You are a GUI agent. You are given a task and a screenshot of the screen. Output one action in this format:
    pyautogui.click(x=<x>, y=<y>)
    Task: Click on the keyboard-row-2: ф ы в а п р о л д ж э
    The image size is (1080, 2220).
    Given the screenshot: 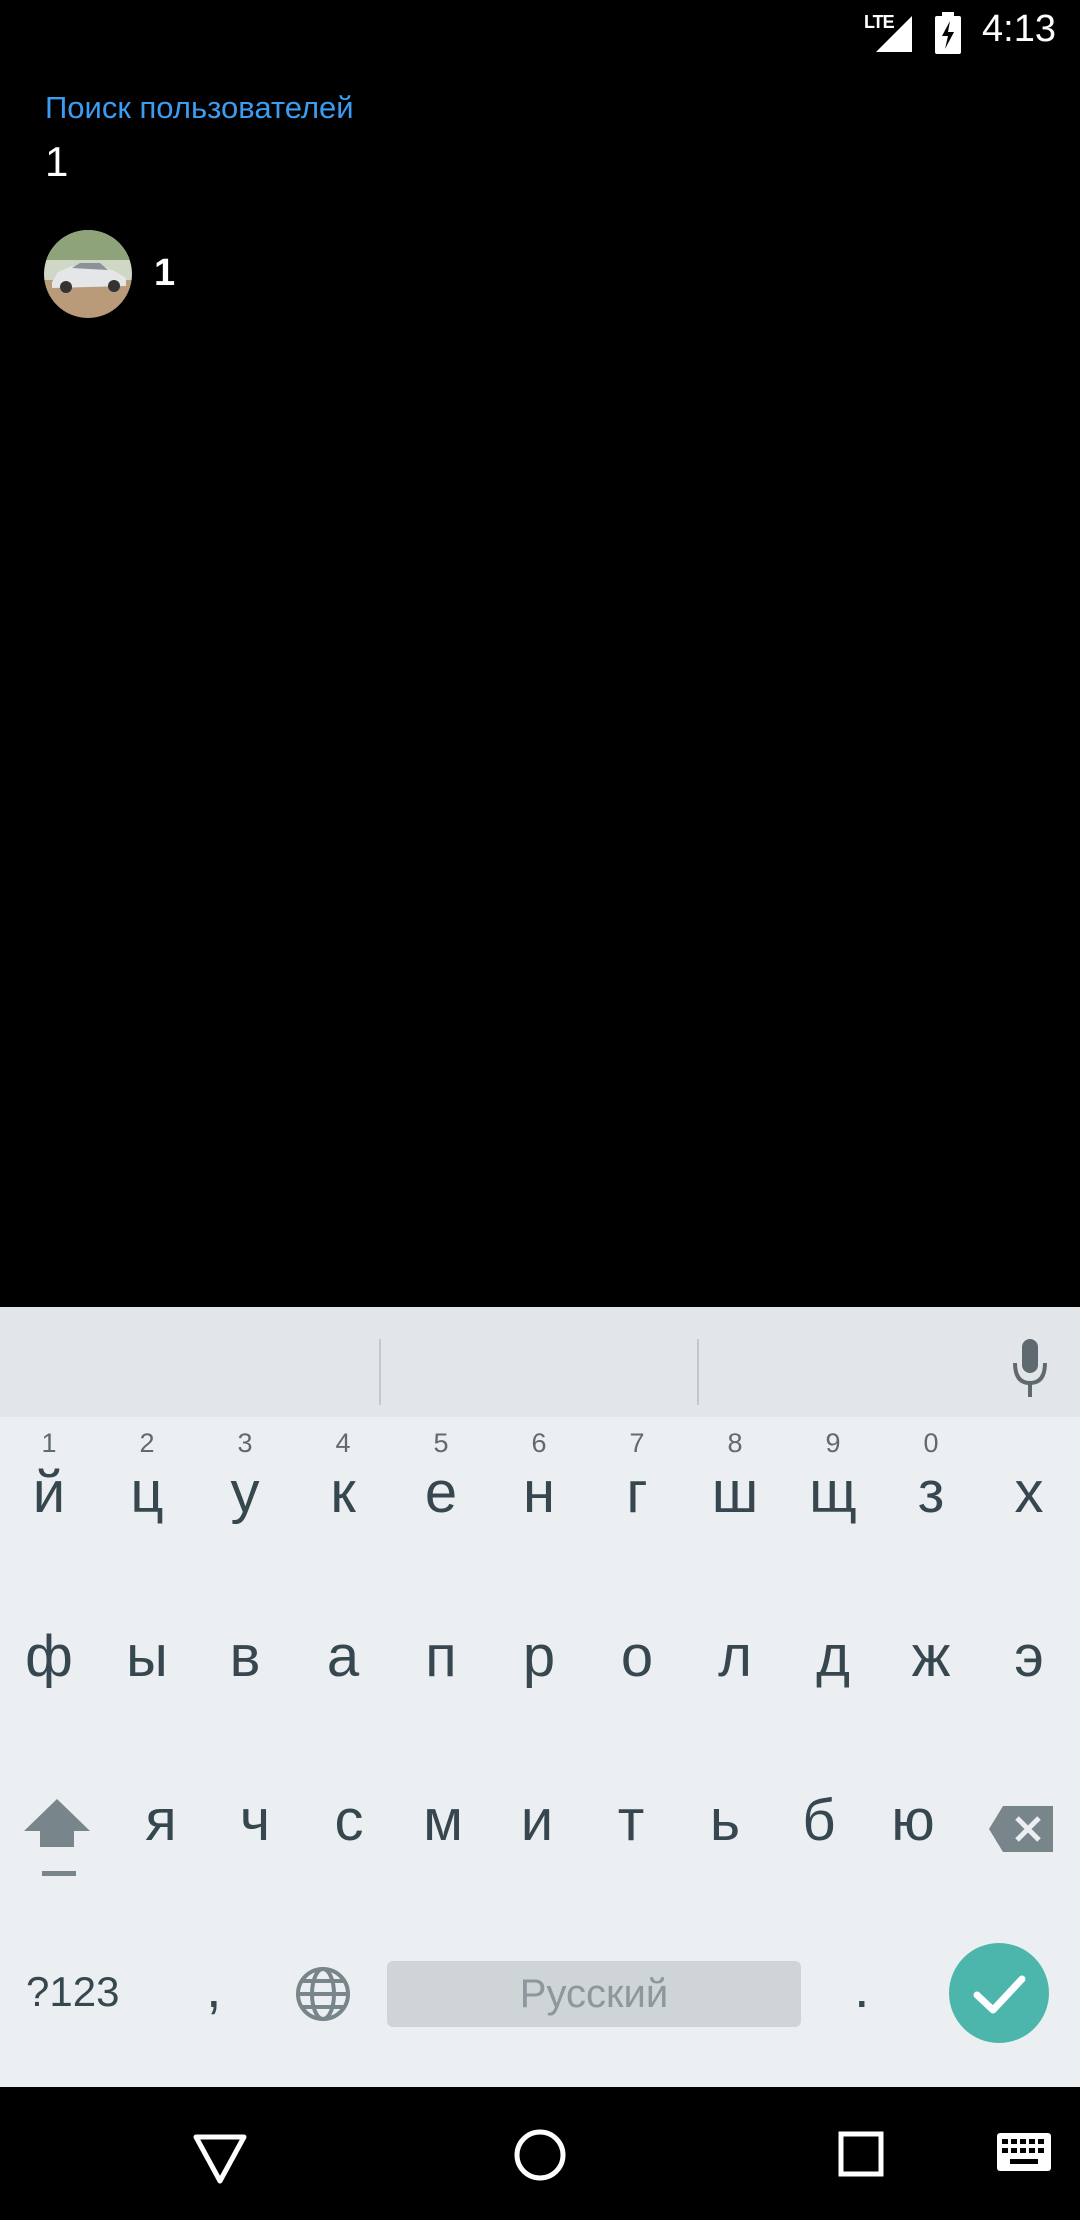 What is the action you would take?
    pyautogui.click(x=540, y=1652)
    